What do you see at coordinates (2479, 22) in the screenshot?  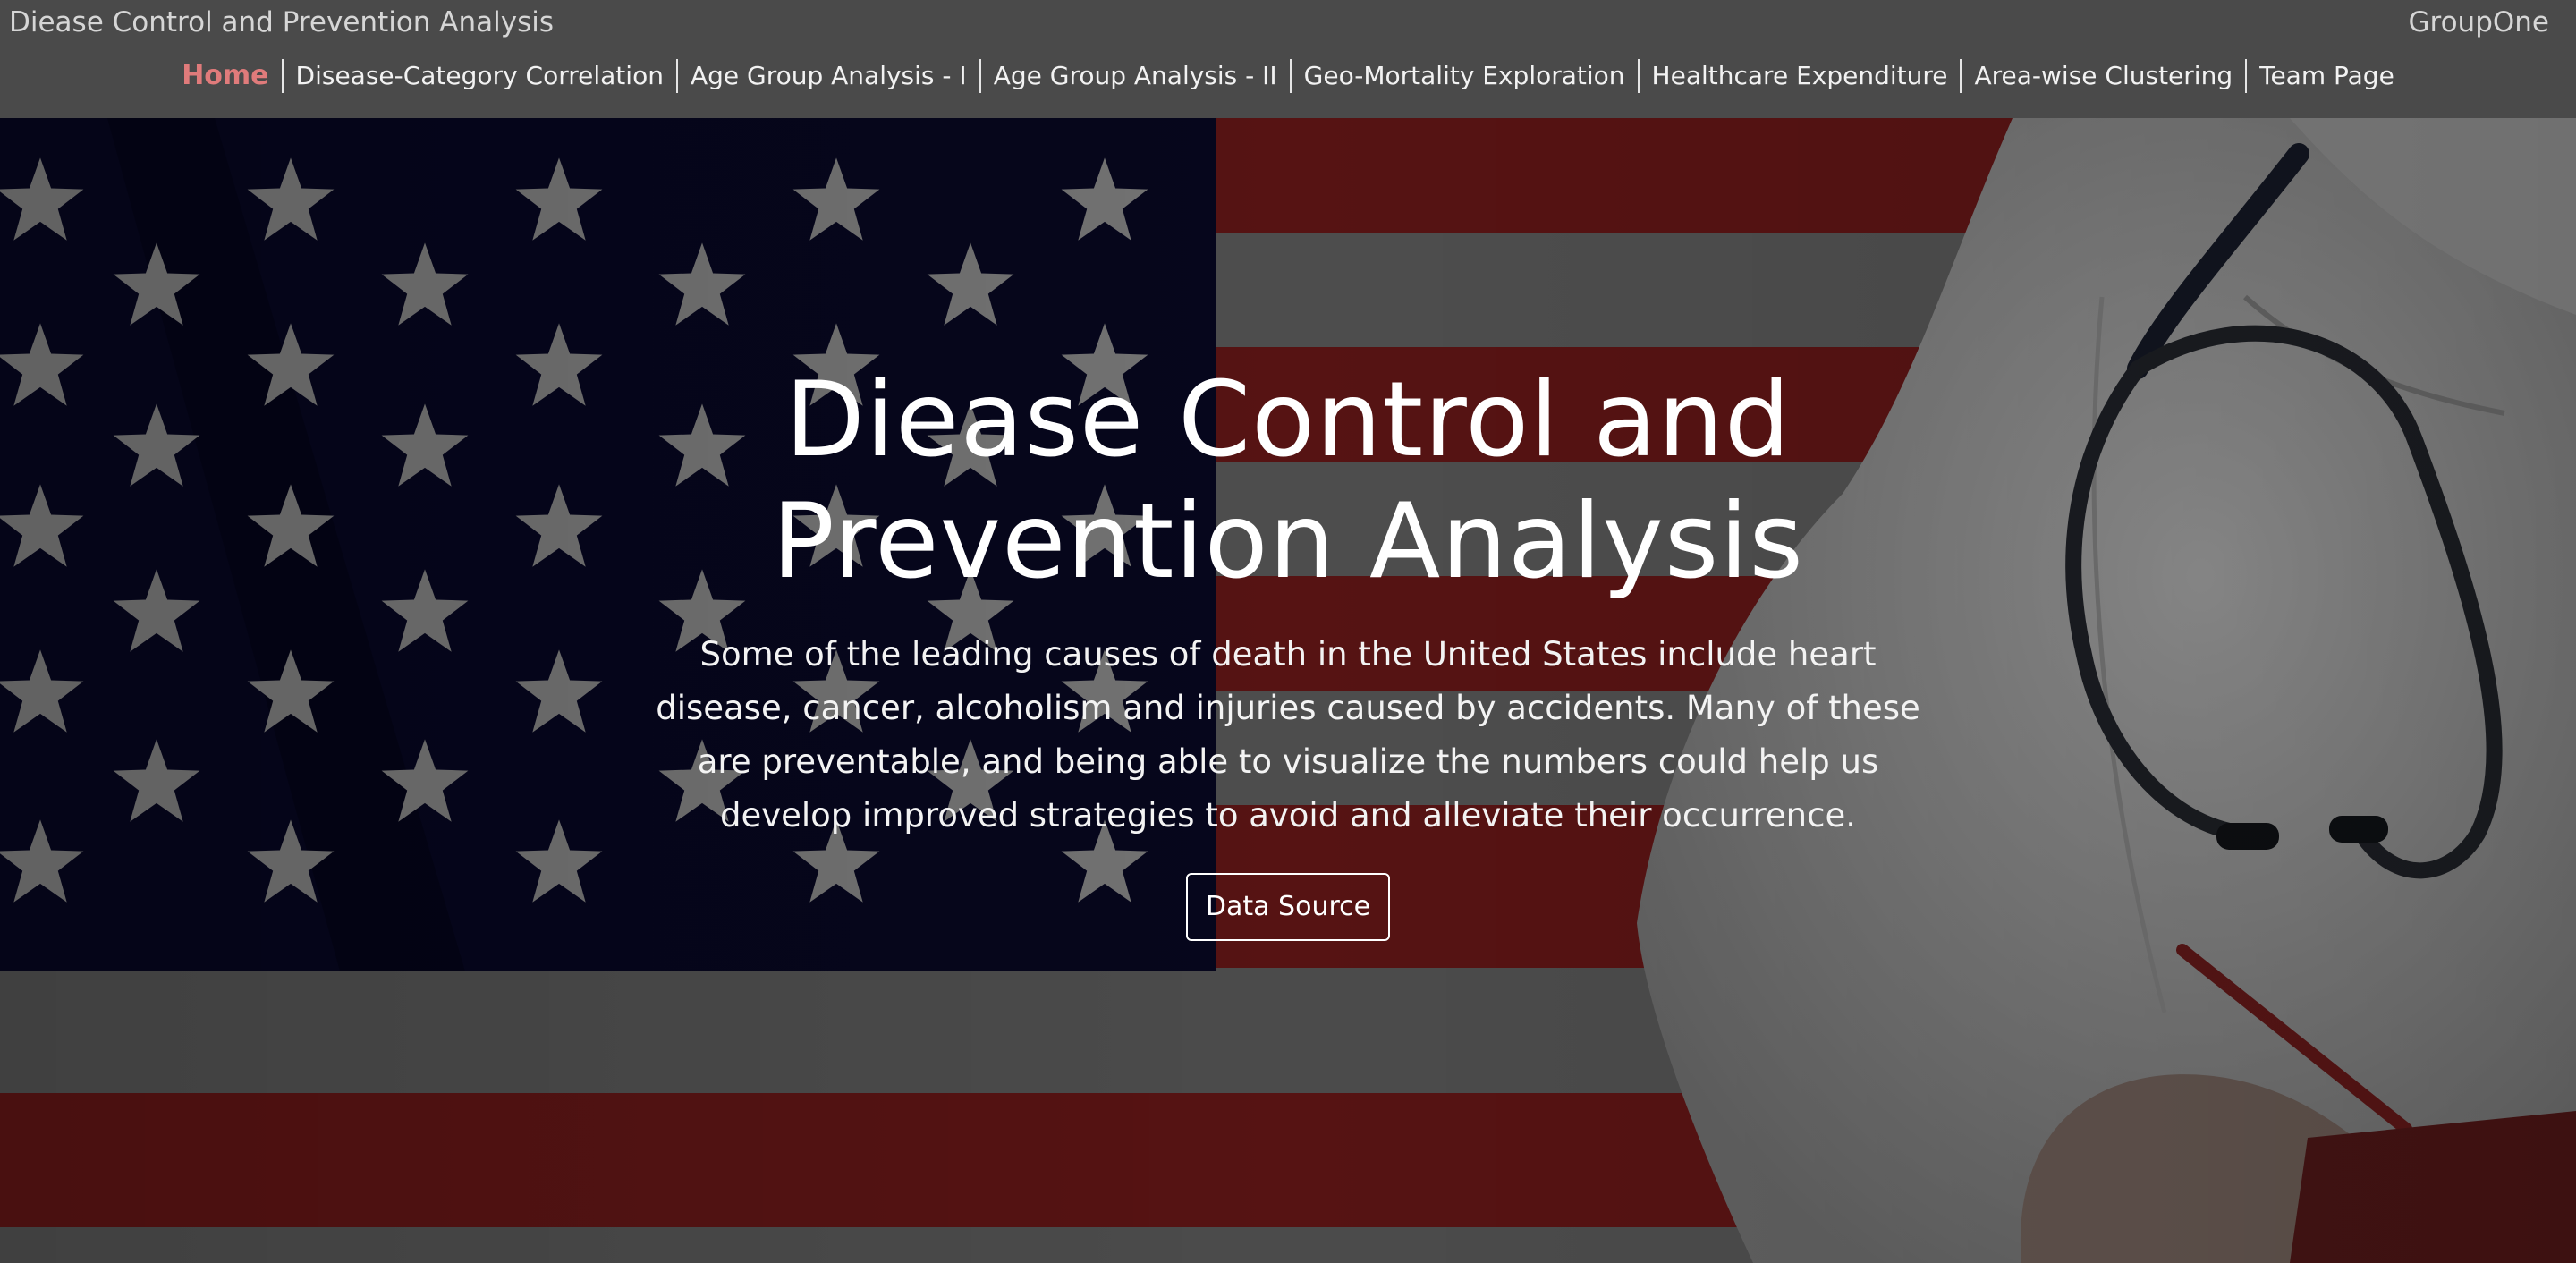 I see `group-name-link: GroupOne` at bounding box center [2479, 22].